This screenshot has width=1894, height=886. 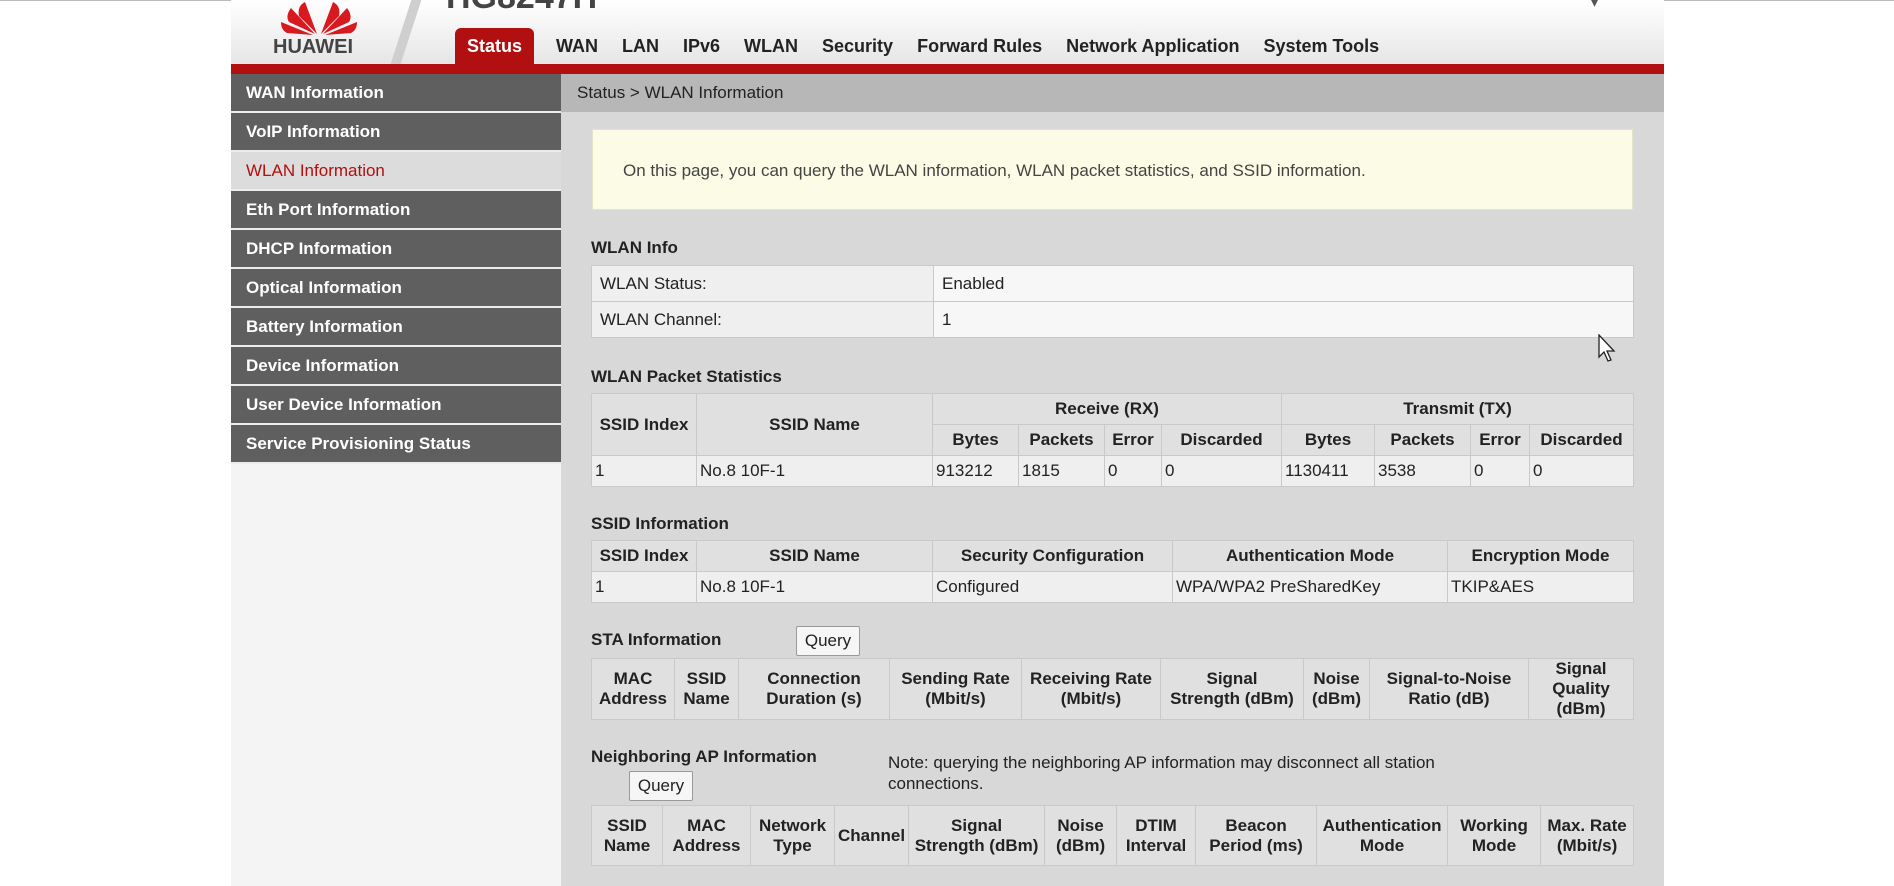 What do you see at coordinates (1091, 689) in the screenshot?
I see `col-receiving-rate: Receiving Rate (Mbit/s)` at bounding box center [1091, 689].